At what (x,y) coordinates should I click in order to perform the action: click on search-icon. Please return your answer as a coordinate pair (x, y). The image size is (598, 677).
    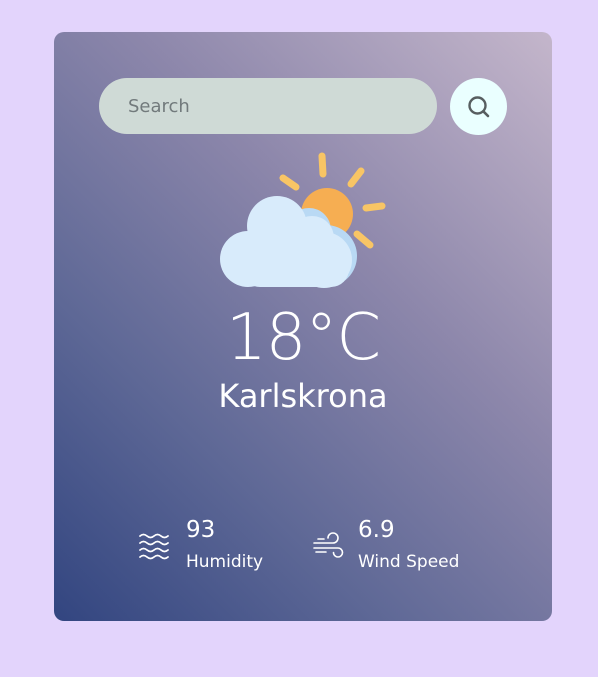
    Looking at the image, I should click on (478, 106).